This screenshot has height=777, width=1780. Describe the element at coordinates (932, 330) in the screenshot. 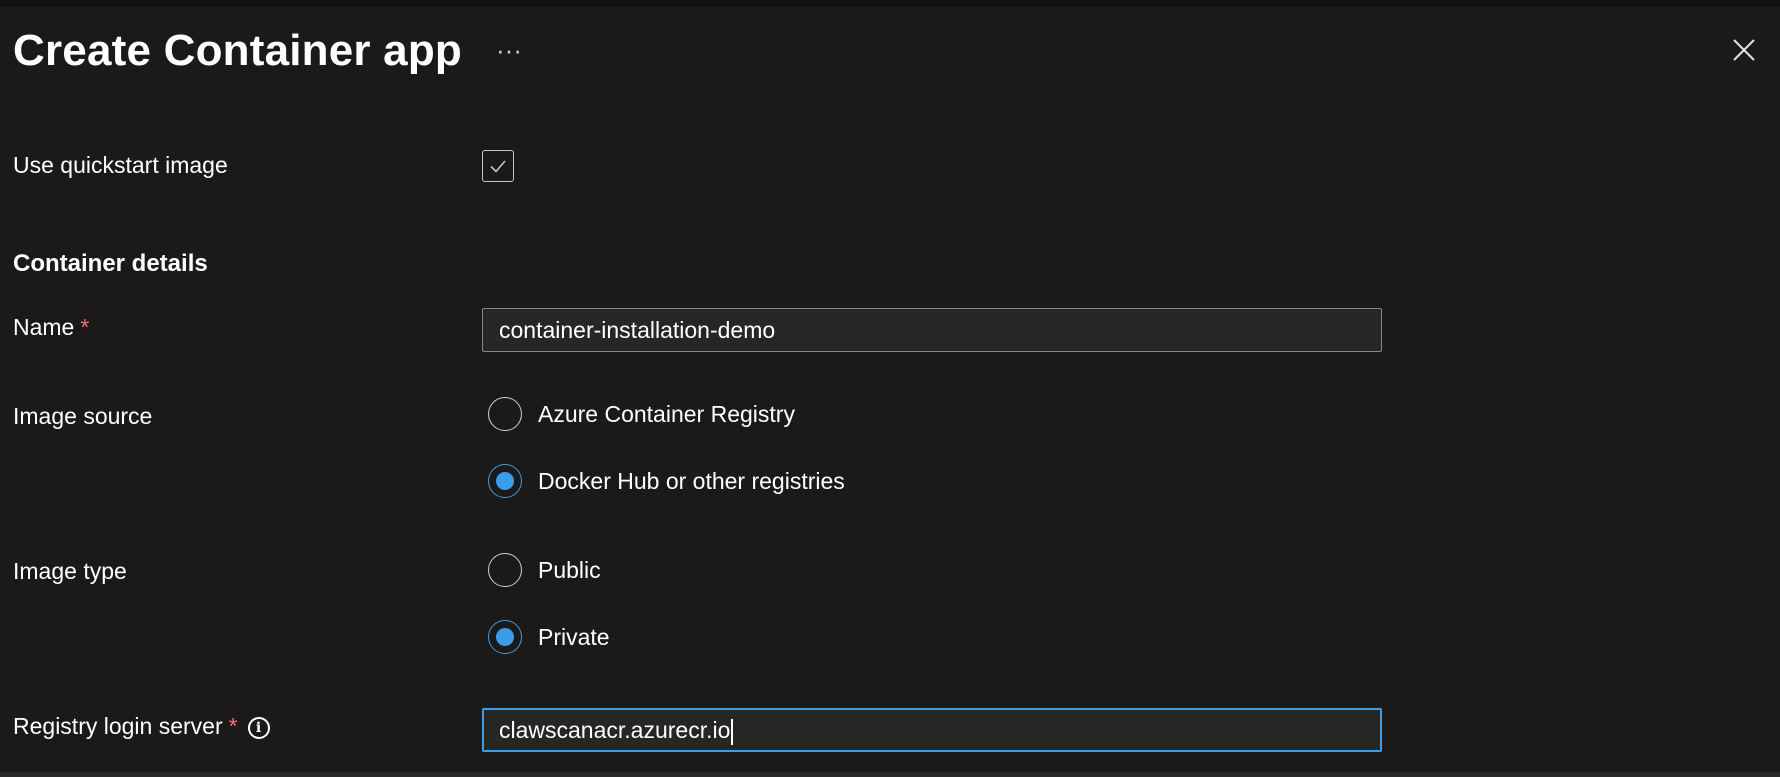

I see `name-input` at that location.